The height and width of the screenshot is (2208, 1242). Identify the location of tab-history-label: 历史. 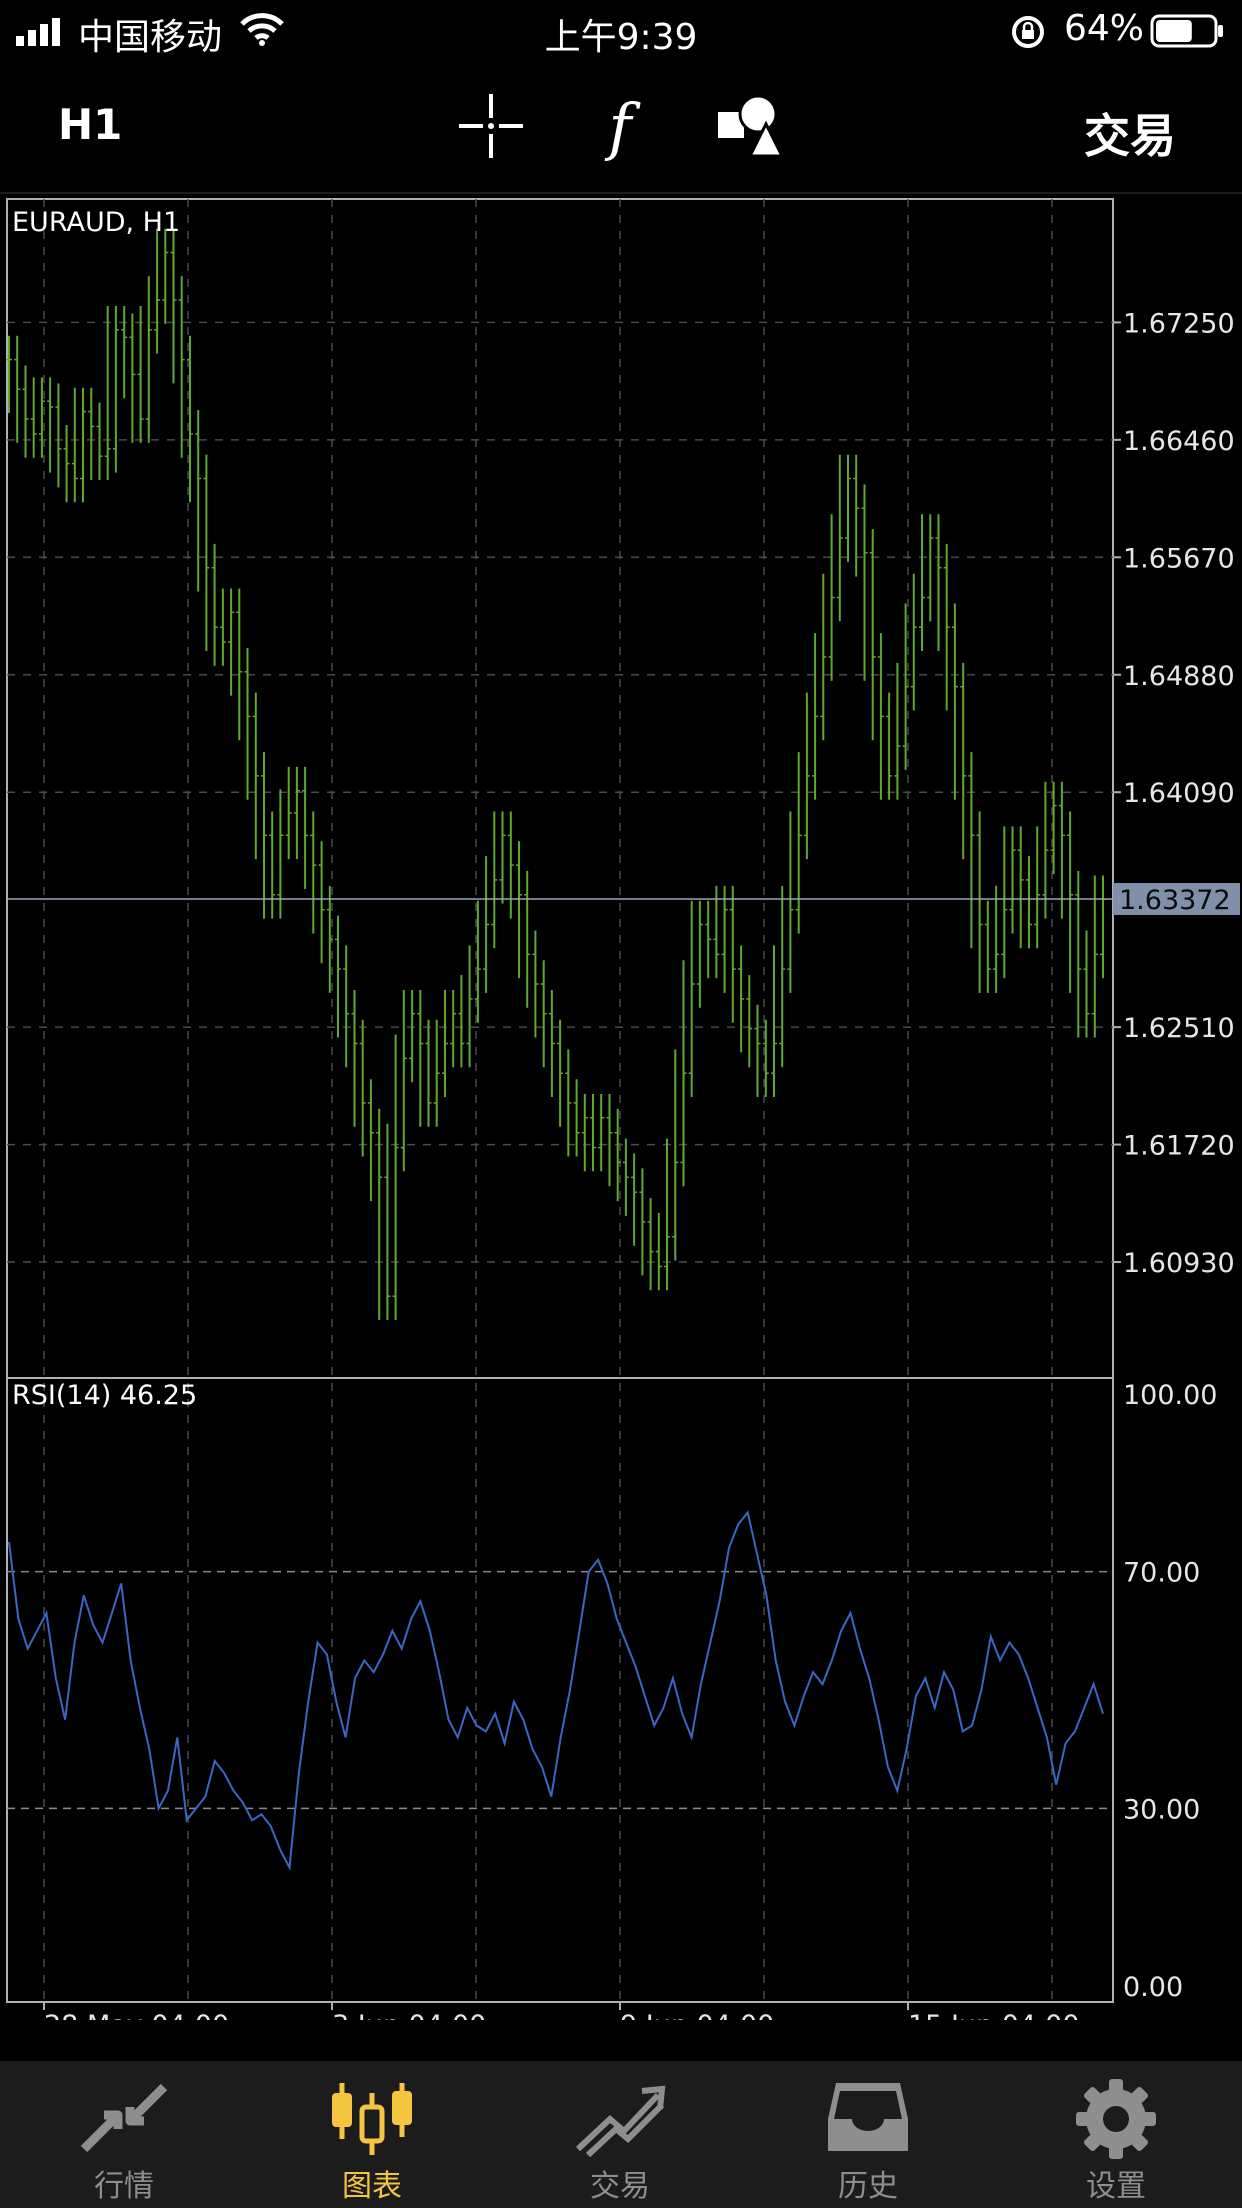
(868, 2186).